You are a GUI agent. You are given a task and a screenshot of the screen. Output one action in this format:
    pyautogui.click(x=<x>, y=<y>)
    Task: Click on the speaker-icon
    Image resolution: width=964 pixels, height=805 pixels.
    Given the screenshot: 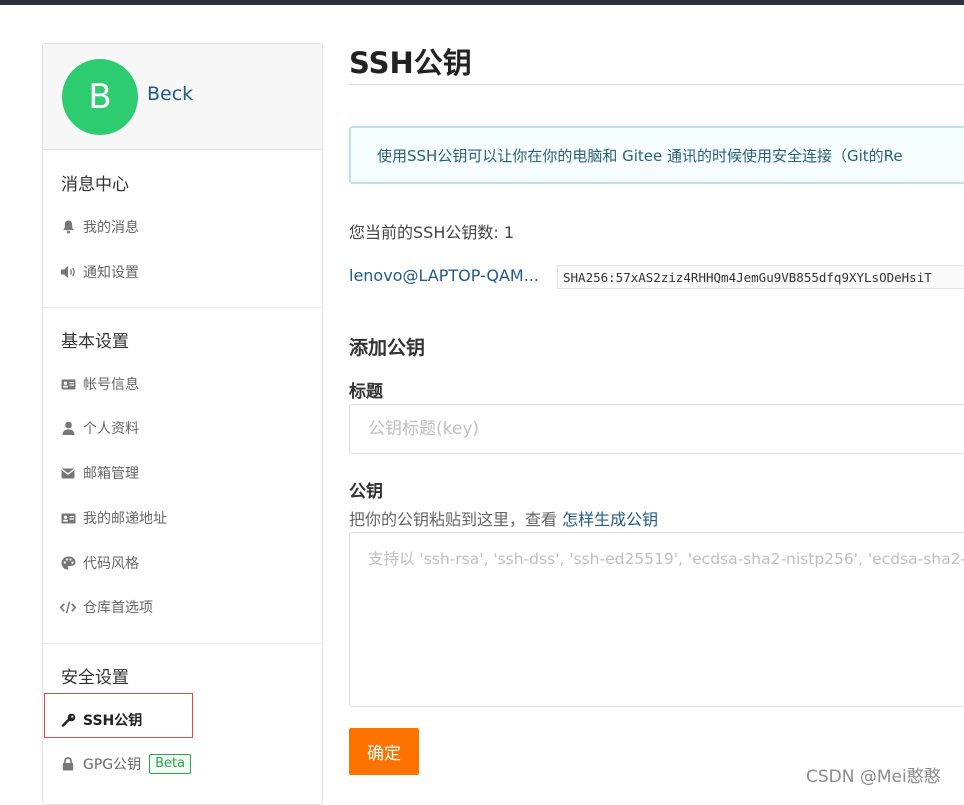 What is the action you would take?
    pyautogui.click(x=68, y=272)
    